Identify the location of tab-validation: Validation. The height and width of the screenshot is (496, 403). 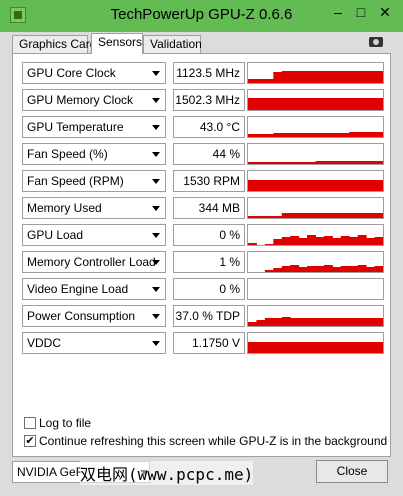
(172, 44).